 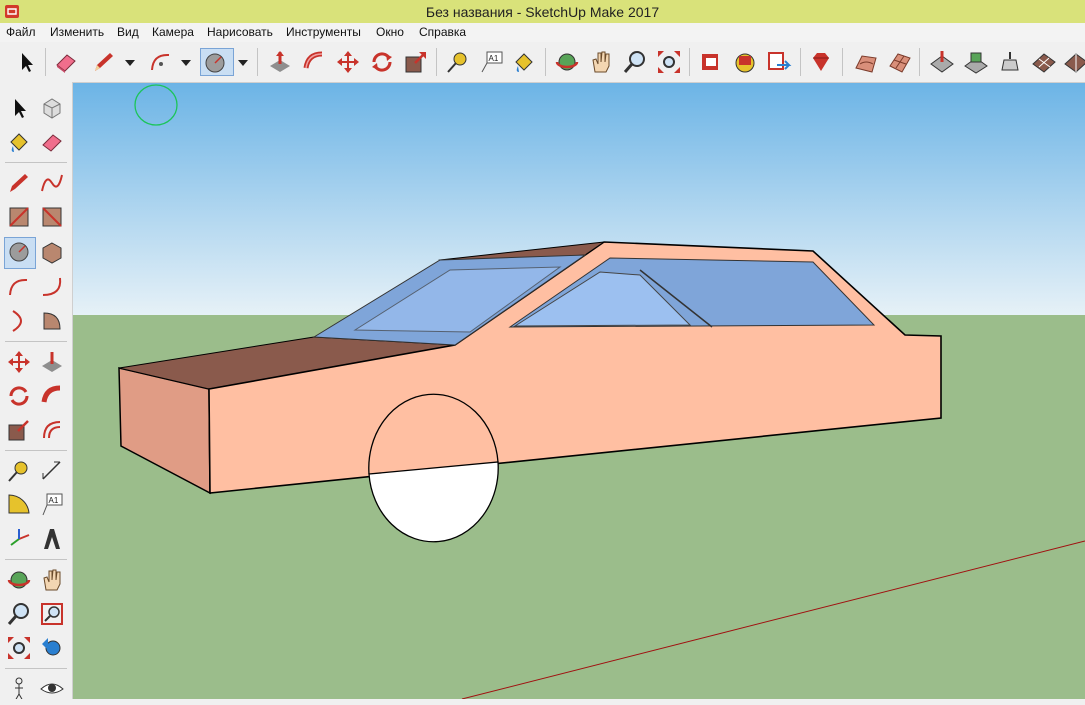 I want to click on extension-warehouse-icon, so click(x=745, y=62).